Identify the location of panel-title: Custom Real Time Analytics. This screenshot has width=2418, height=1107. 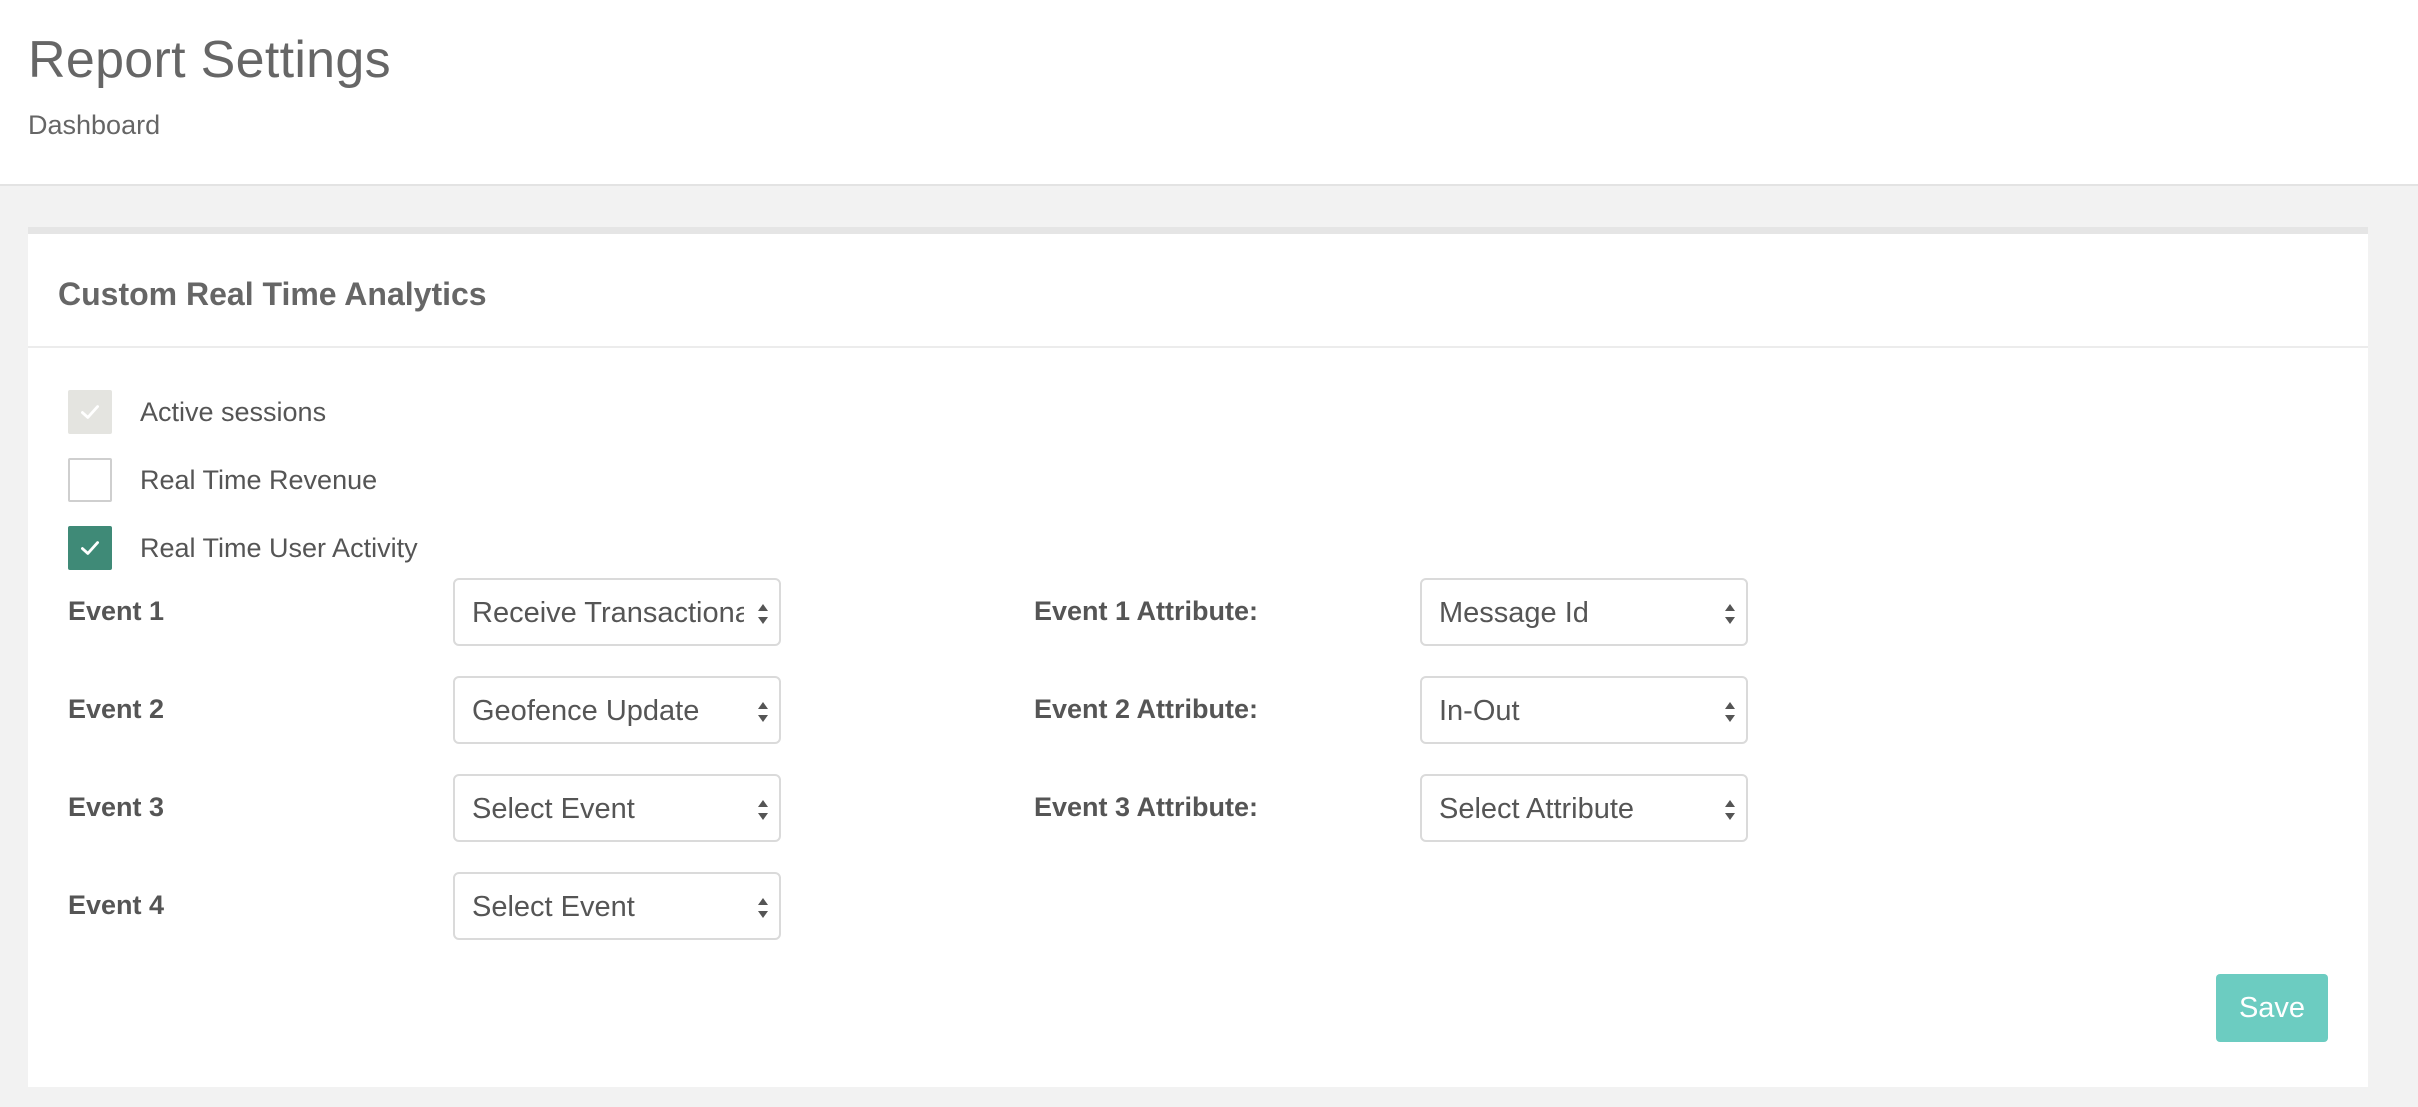
(272, 294).